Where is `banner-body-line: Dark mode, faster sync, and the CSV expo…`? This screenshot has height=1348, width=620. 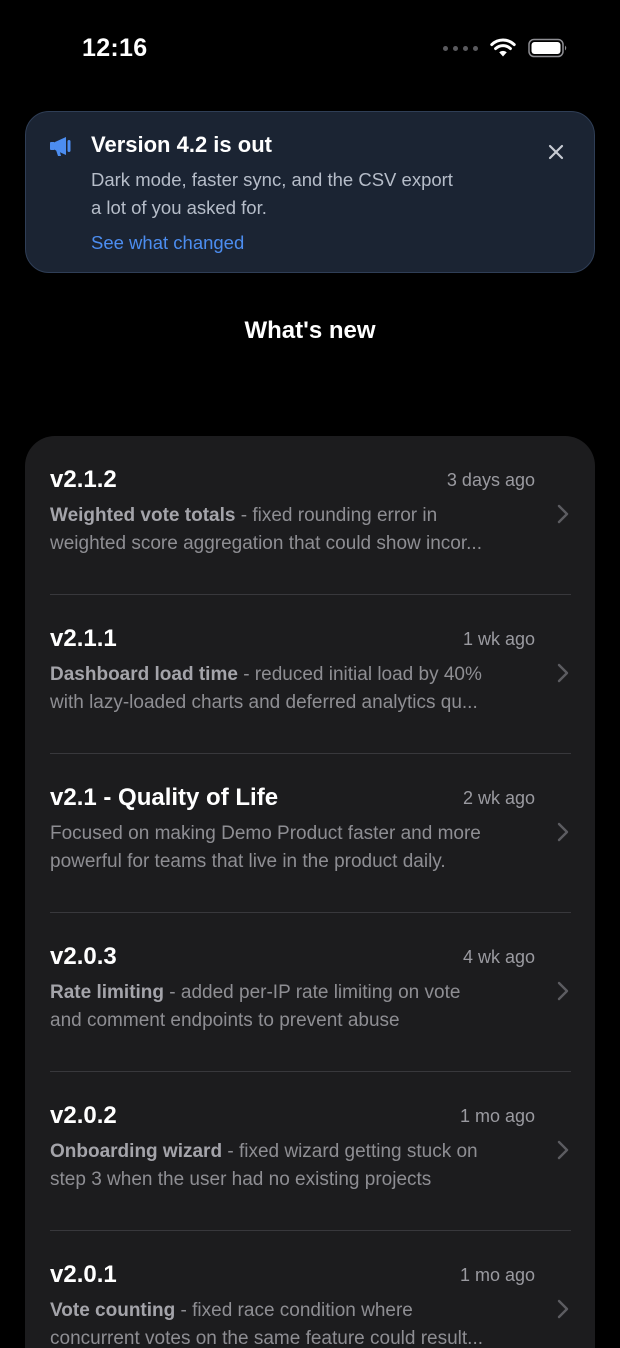 banner-body-line: Dark mode, faster sync, and the CSV expo… is located at coordinates (272, 179).